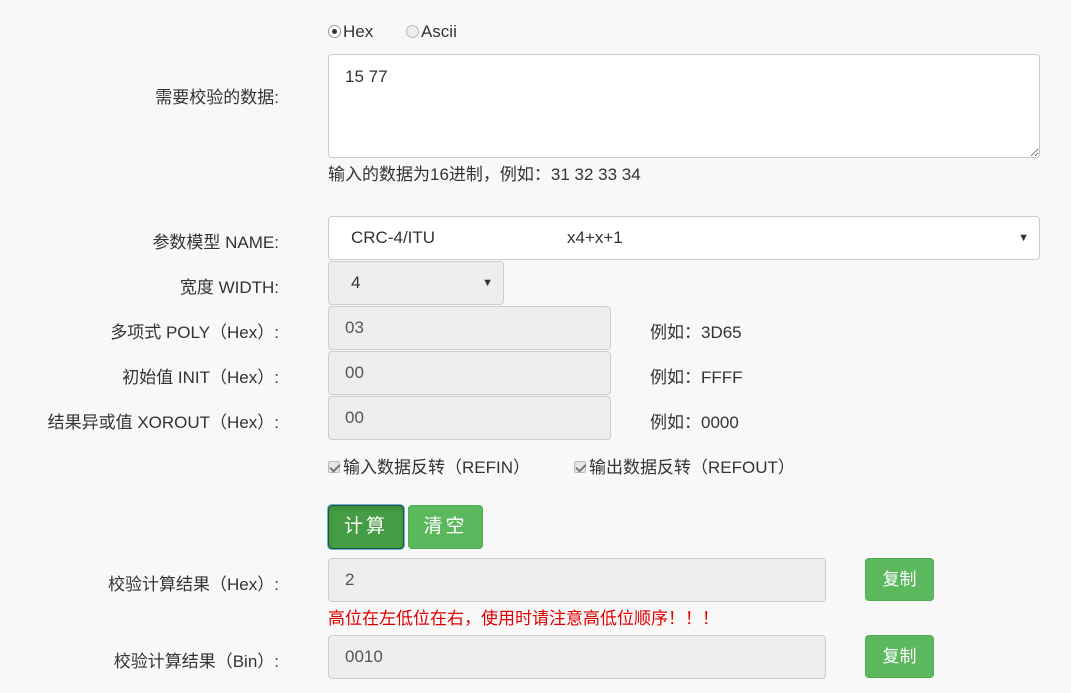 The height and width of the screenshot is (693, 1071). What do you see at coordinates (194, 332) in the screenshot?
I see `poly-label: 多项式 POLY（Hex）:` at bounding box center [194, 332].